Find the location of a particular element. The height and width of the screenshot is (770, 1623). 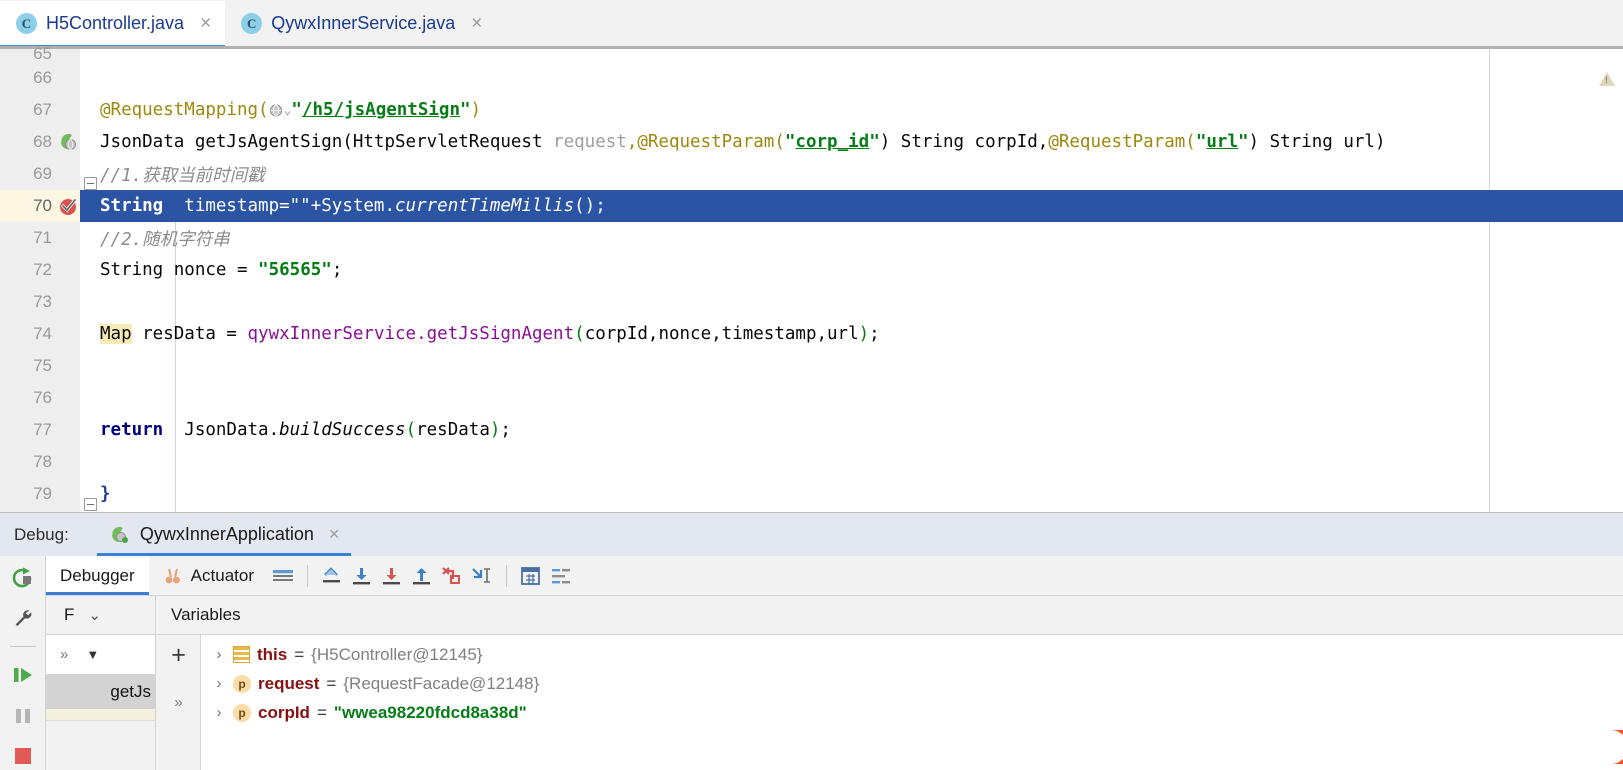

annotation-token: @RequestParam( is located at coordinates (711, 142).